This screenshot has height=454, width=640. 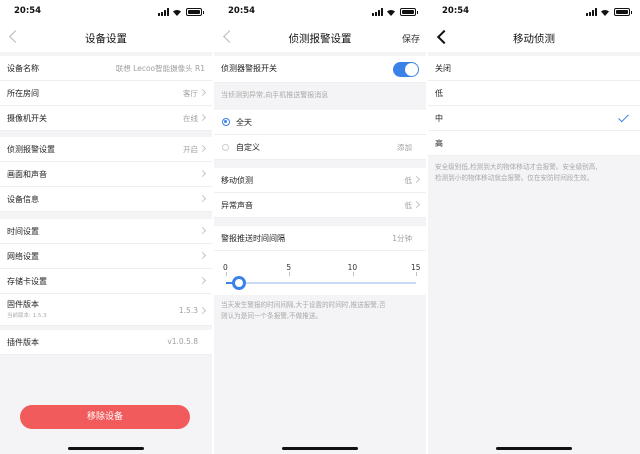 I want to click on option-label: 低, so click(x=439, y=93).